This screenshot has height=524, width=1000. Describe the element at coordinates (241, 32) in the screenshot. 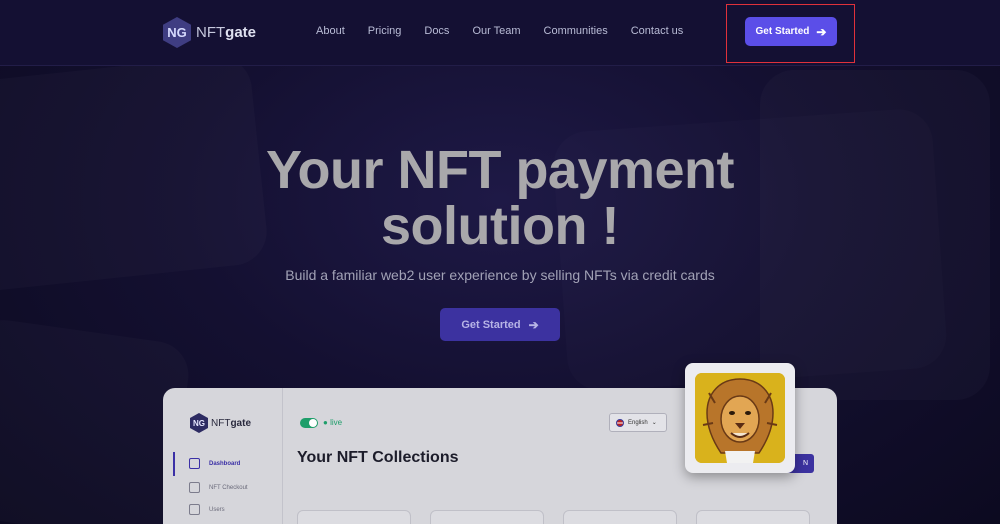

I see `logo-suffix: gate` at that location.